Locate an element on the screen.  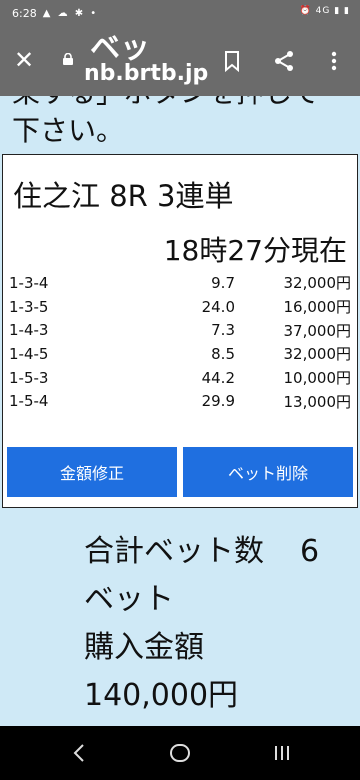
bet-combo: 1-3-4 is located at coordinates (29, 282).